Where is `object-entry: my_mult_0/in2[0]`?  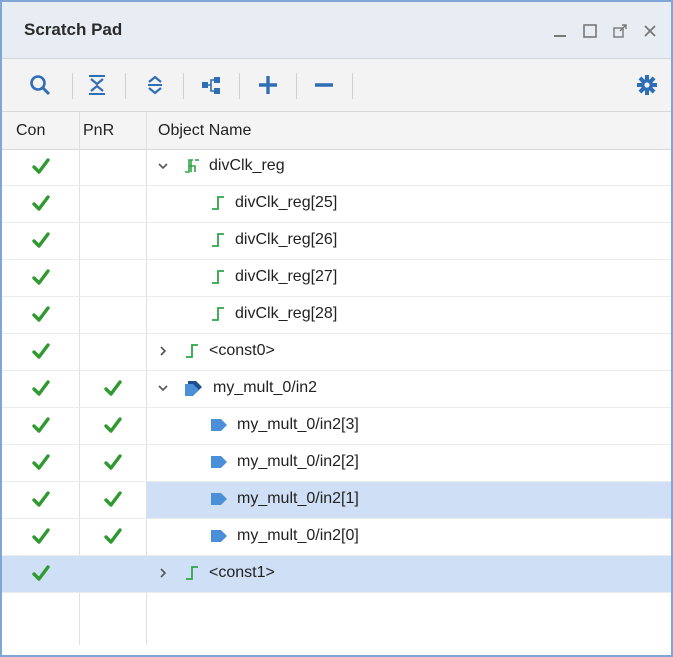 object-entry: my_mult_0/in2[0] is located at coordinates (284, 536).